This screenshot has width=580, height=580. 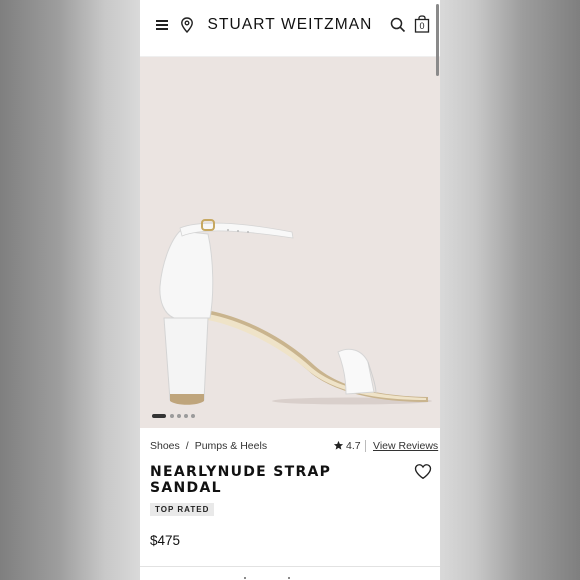 I want to click on scrollbar, so click(x=437, y=40).